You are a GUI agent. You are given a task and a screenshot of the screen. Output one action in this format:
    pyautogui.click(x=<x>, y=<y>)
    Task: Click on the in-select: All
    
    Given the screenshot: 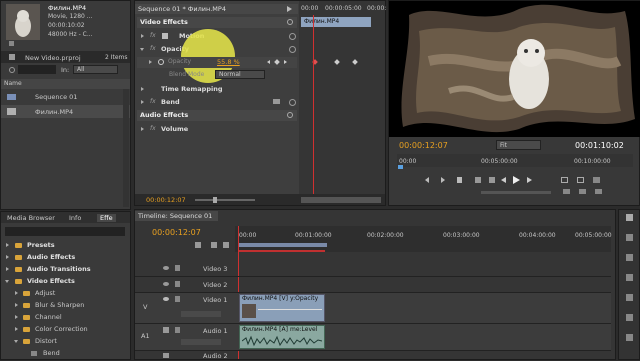 What is the action you would take?
    pyautogui.click(x=95, y=69)
    